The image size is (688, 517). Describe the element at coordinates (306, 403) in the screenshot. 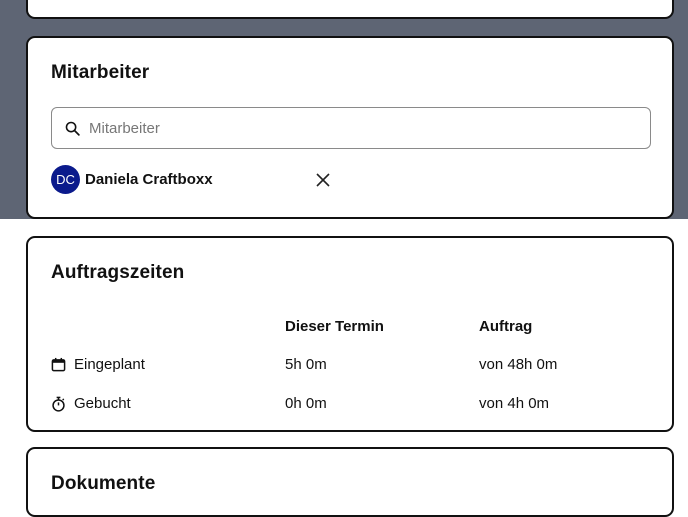

I see `booked-appointment-value: 0h 0m` at that location.